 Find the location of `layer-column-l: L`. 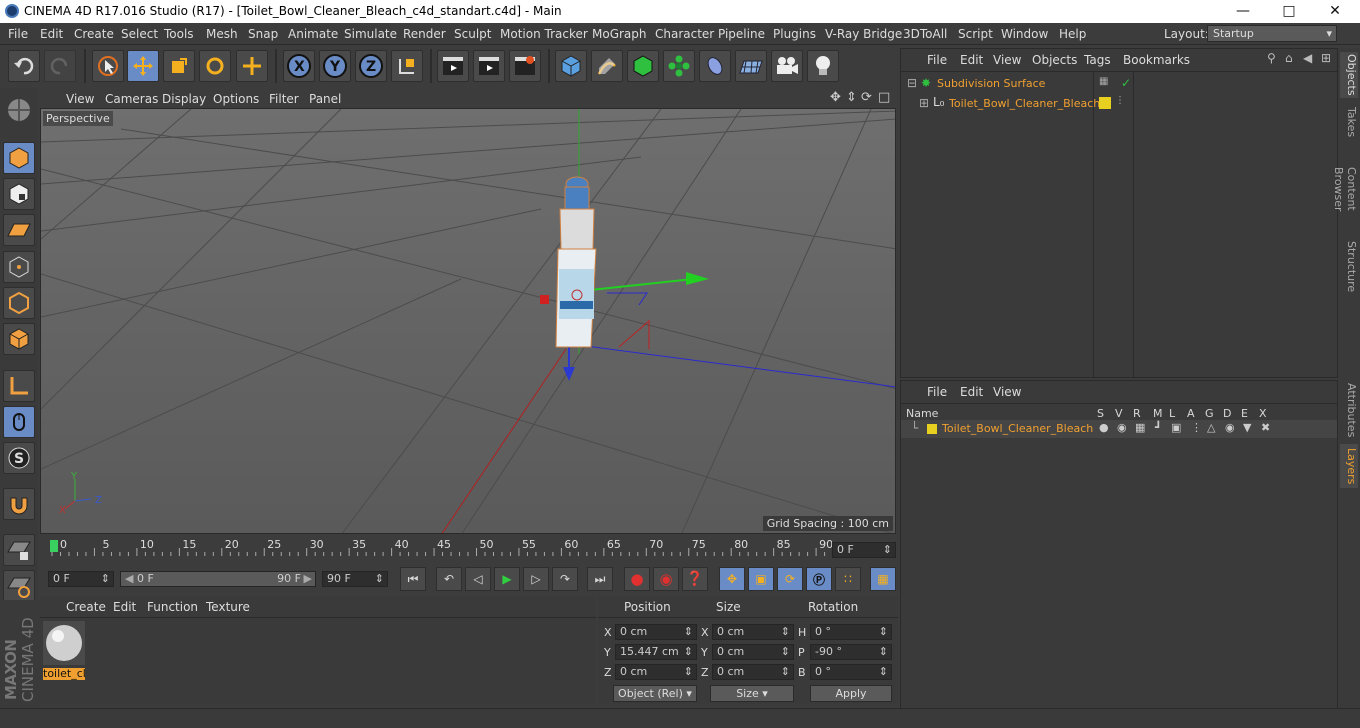

layer-column-l: L is located at coordinates (1172, 413).